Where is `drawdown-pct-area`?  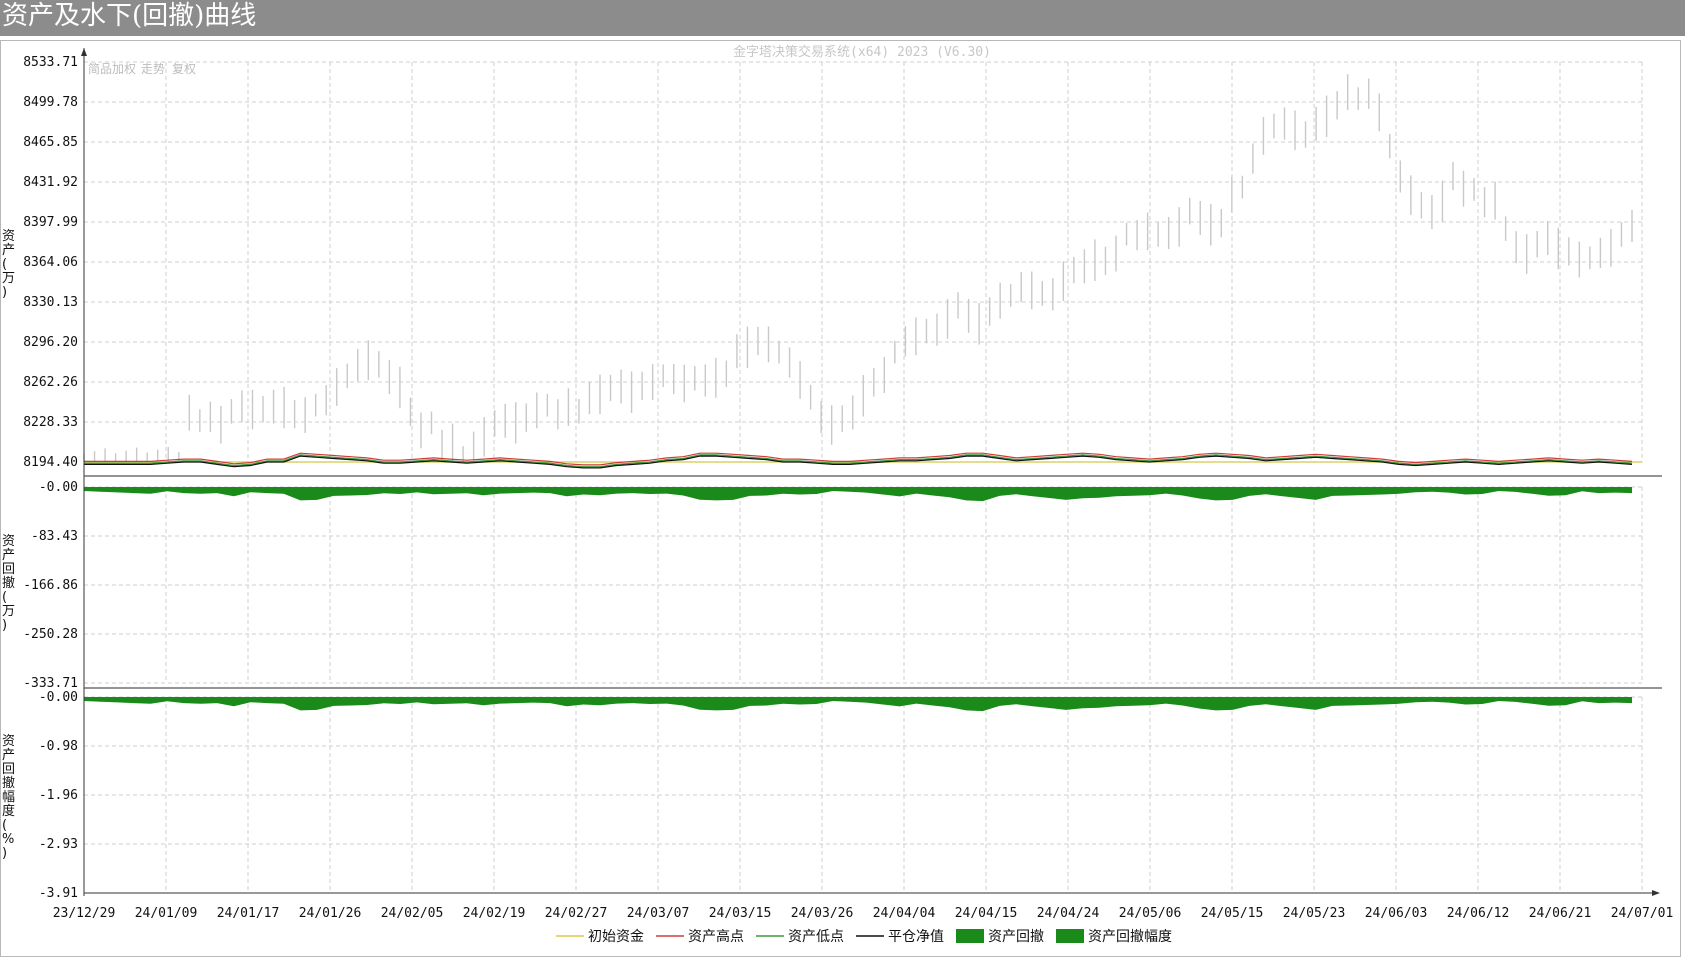 drawdown-pct-area is located at coordinates (858, 704).